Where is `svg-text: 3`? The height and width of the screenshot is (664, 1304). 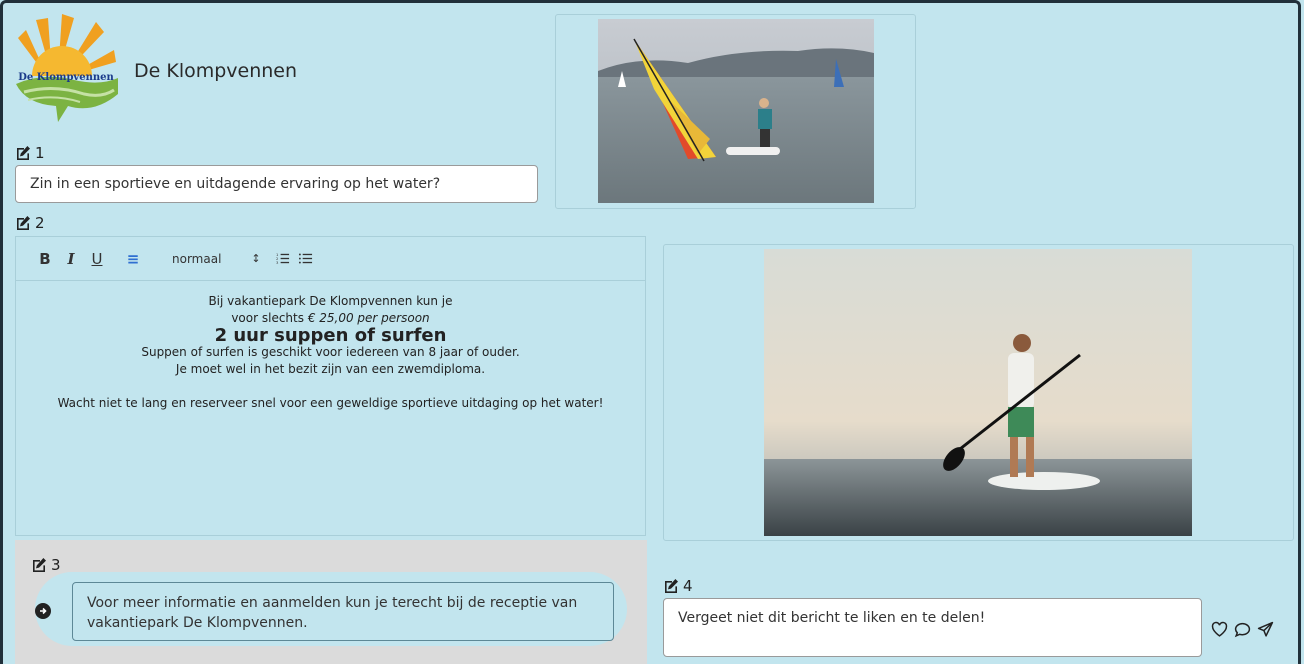 svg-text: 3 is located at coordinates (277, 263).